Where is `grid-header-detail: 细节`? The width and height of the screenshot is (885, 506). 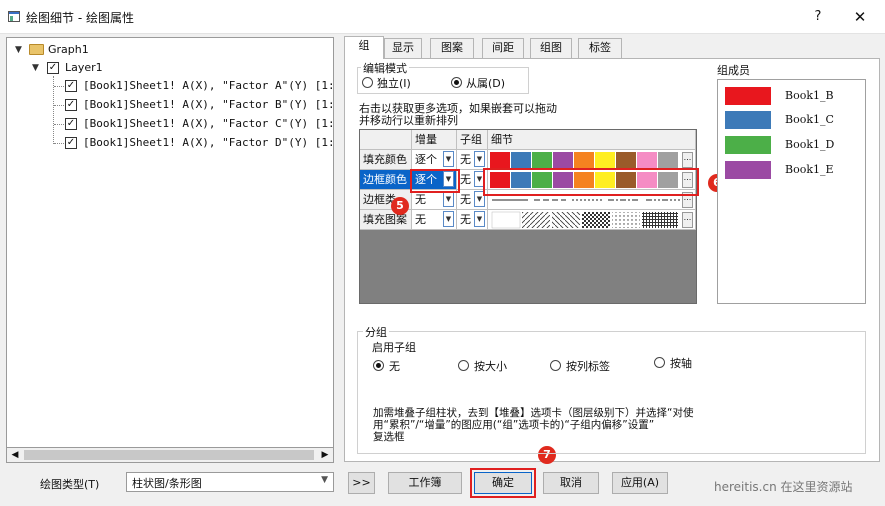 grid-header-detail: 细节 is located at coordinates (592, 140).